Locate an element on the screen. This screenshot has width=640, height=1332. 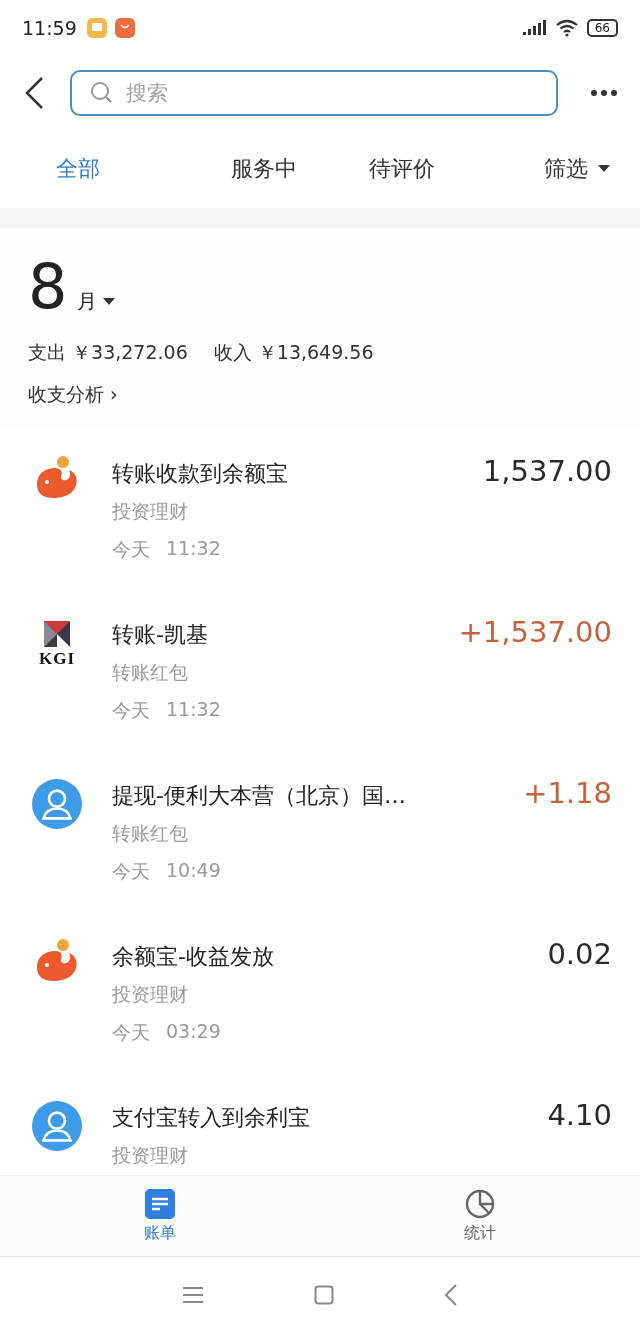
bill-icon is located at coordinates (160, 1203).